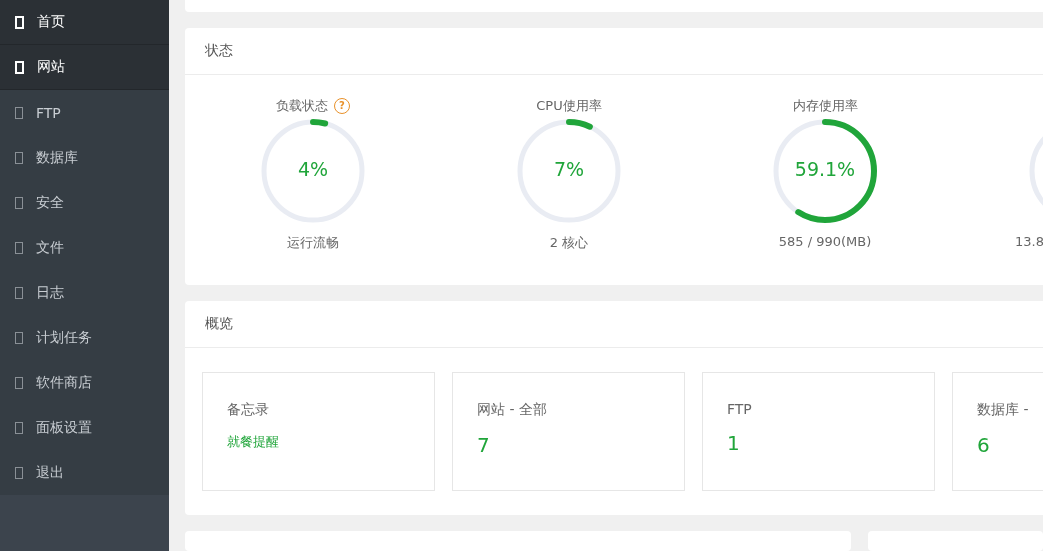 The height and width of the screenshot is (551, 1043). What do you see at coordinates (219, 50) in the screenshot?
I see `card-title: 状态` at bounding box center [219, 50].